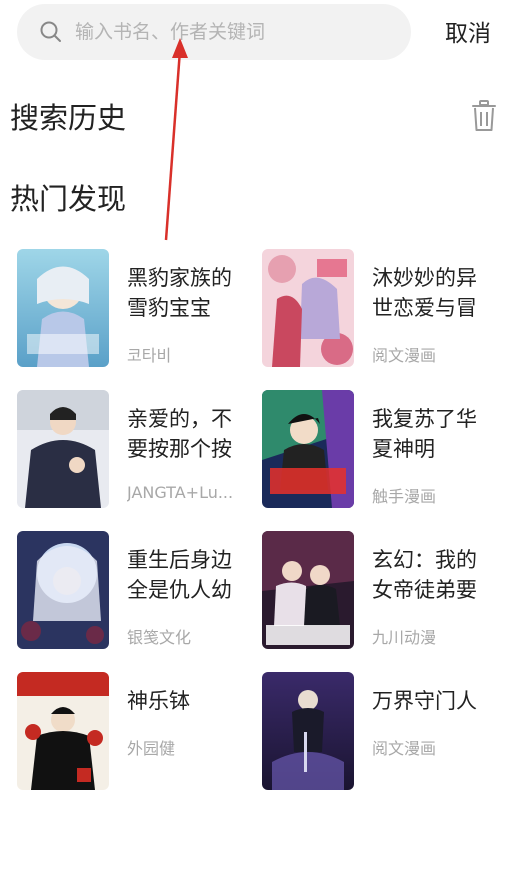 The height and width of the screenshot is (884, 511). Describe the element at coordinates (68, 118) in the screenshot. I see `search-history-title: 搜索历史` at that location.